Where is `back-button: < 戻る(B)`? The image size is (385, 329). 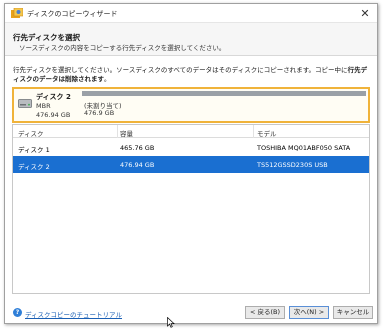
back-button: < 戻る(B) is located at coordinates (265, 312).